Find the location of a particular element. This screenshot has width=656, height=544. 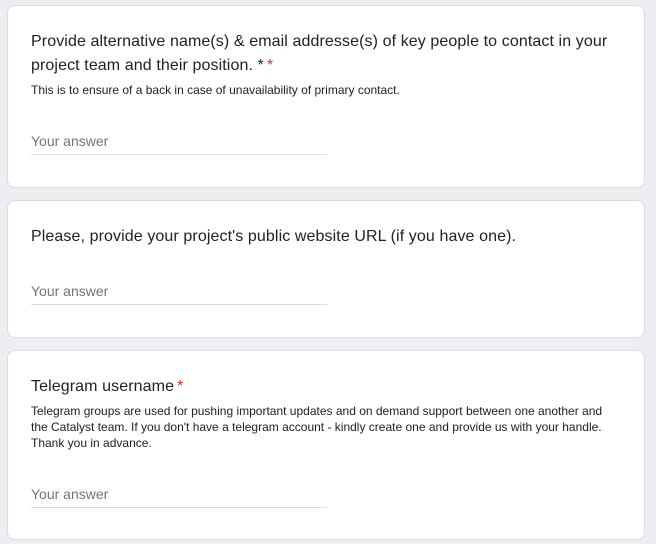

answer-input-alt-contacts is located at coordinates (179, 141).